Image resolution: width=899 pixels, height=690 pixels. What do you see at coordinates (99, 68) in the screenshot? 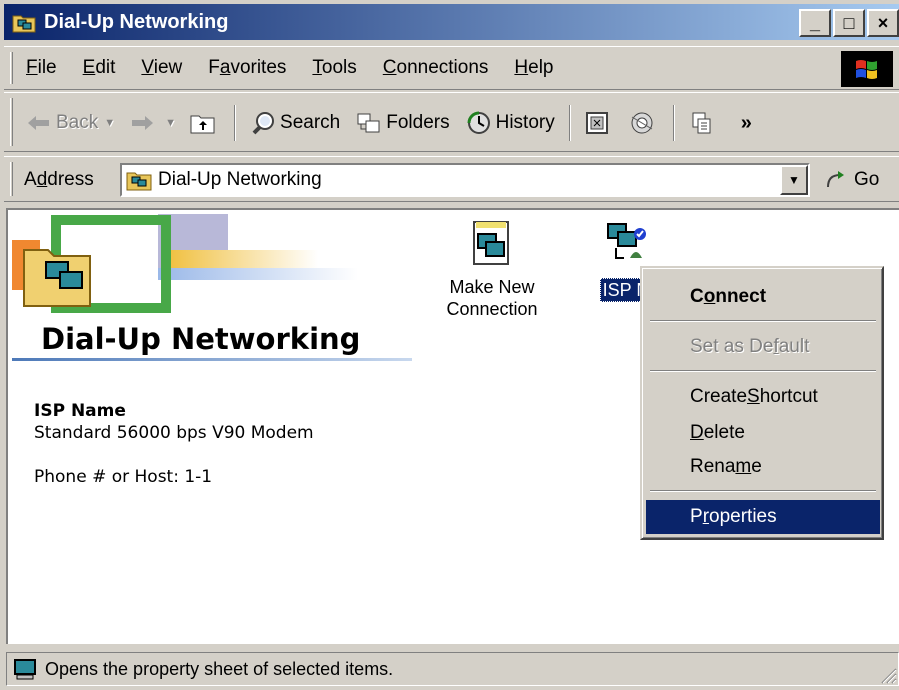
I see `menu-edit: Edit` at bounding box center [99, 68].